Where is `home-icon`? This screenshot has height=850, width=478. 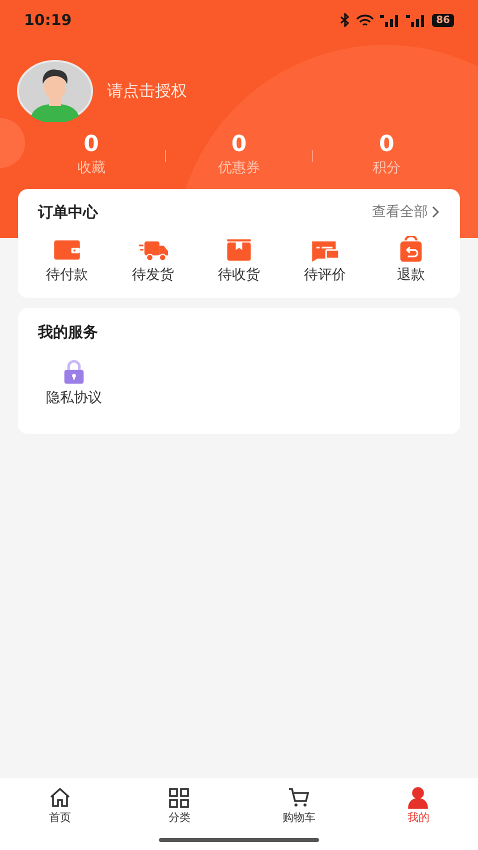
home-icon is located at coordinates (60, 798).